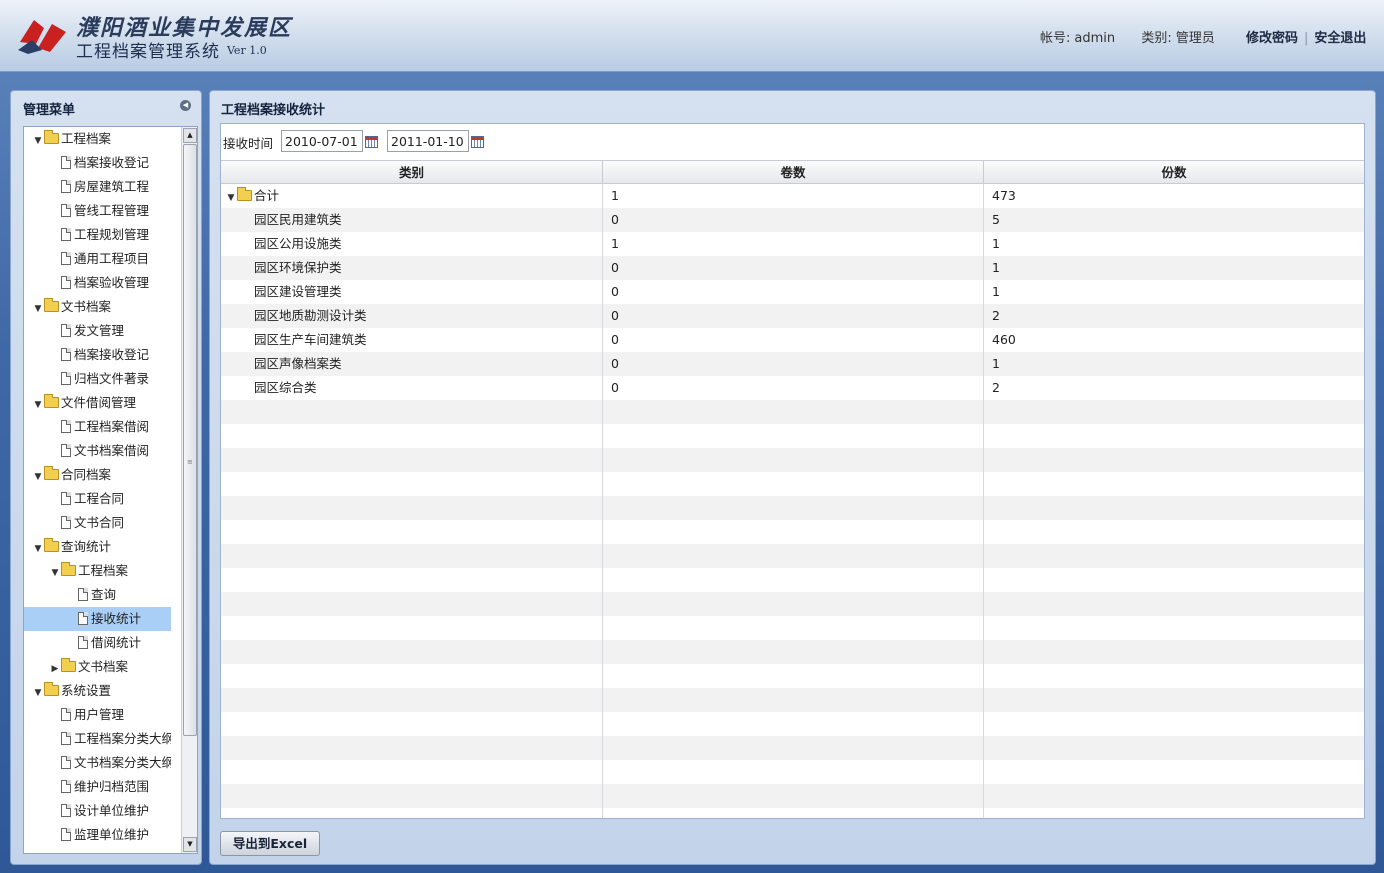 The width and height of the screenshot is (1384, 873). What do you see at coordinates (412, 220) in the screenshot?
I see `cell-category: 园区民用建筑类` at bounding box center [412, 220].